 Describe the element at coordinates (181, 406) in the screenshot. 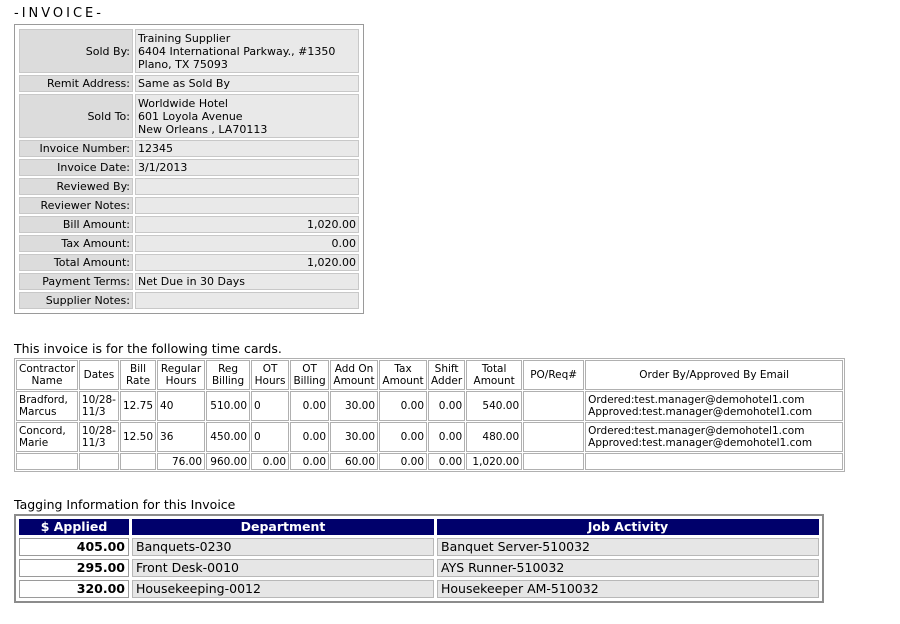

I see `regular-hours: 40` at that location.